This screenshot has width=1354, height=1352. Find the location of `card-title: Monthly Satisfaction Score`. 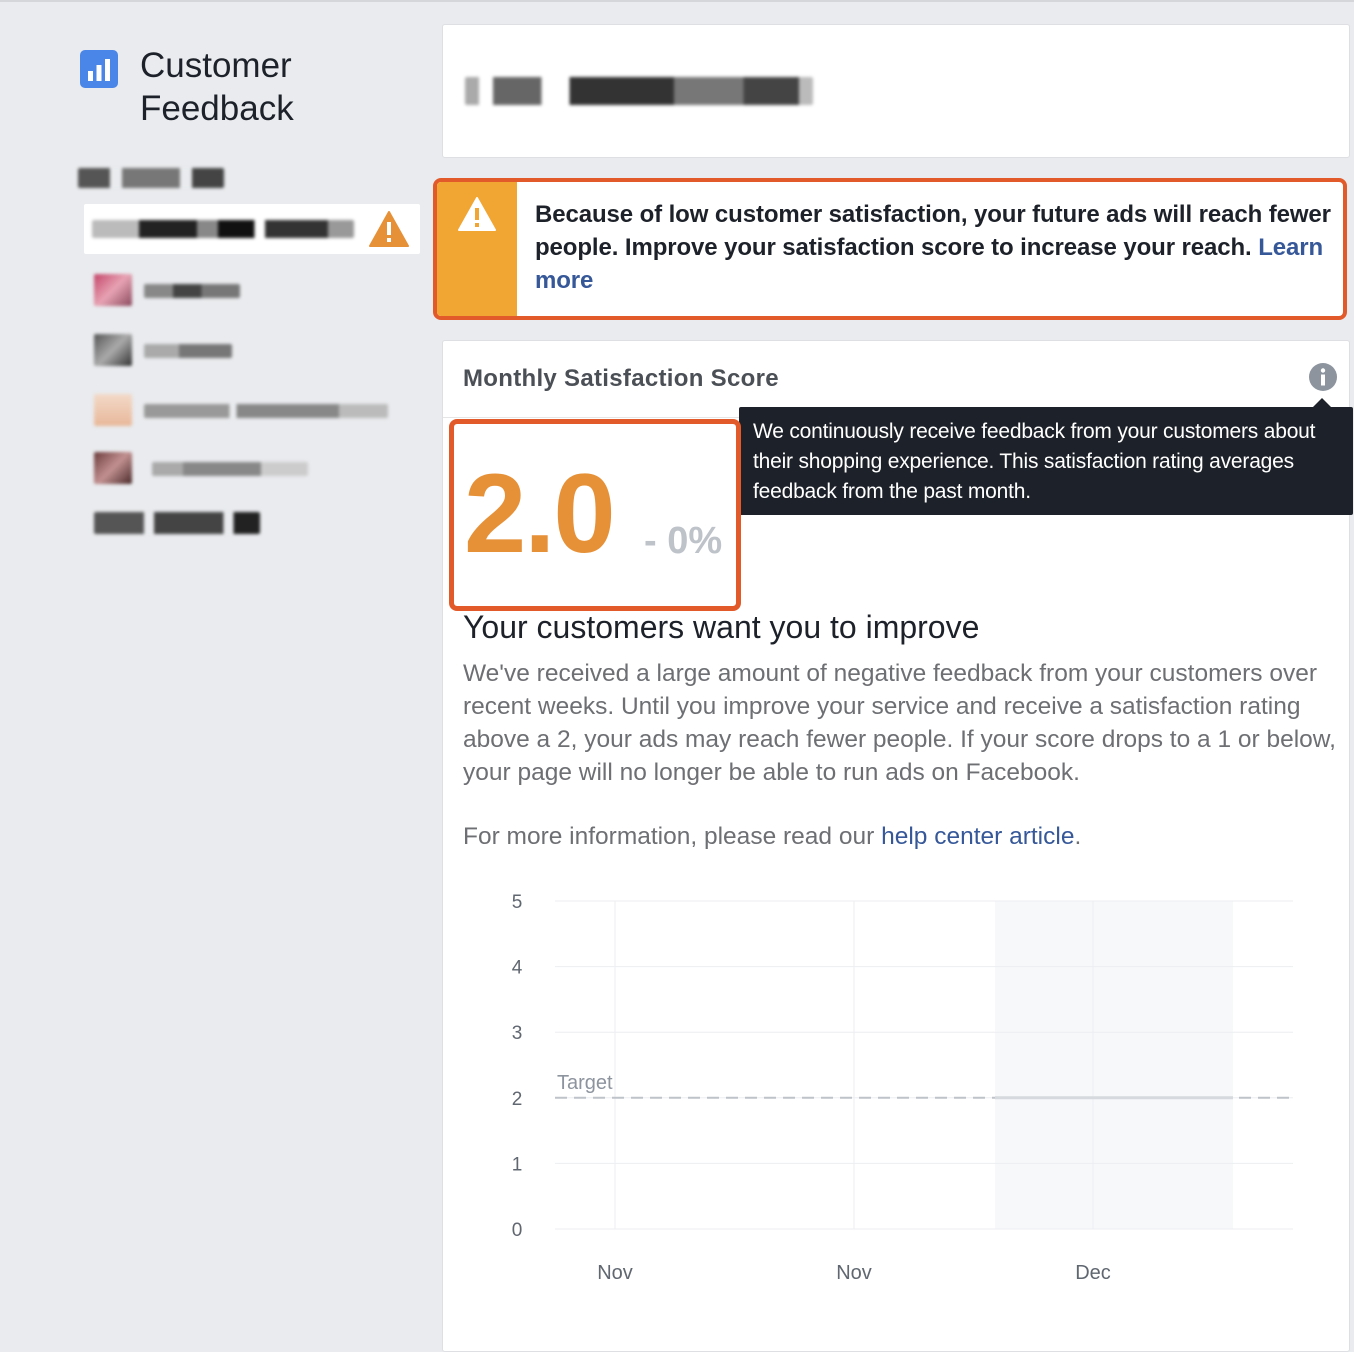

card-title: Monthly Satisfaction Score is located at coordinates (621, 378).